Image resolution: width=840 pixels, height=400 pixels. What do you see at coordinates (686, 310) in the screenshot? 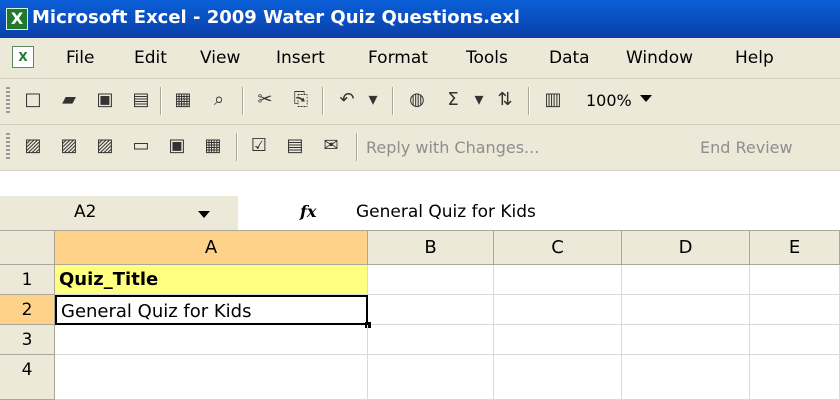
I see `cell-d2` at bounding box center [686, 310].